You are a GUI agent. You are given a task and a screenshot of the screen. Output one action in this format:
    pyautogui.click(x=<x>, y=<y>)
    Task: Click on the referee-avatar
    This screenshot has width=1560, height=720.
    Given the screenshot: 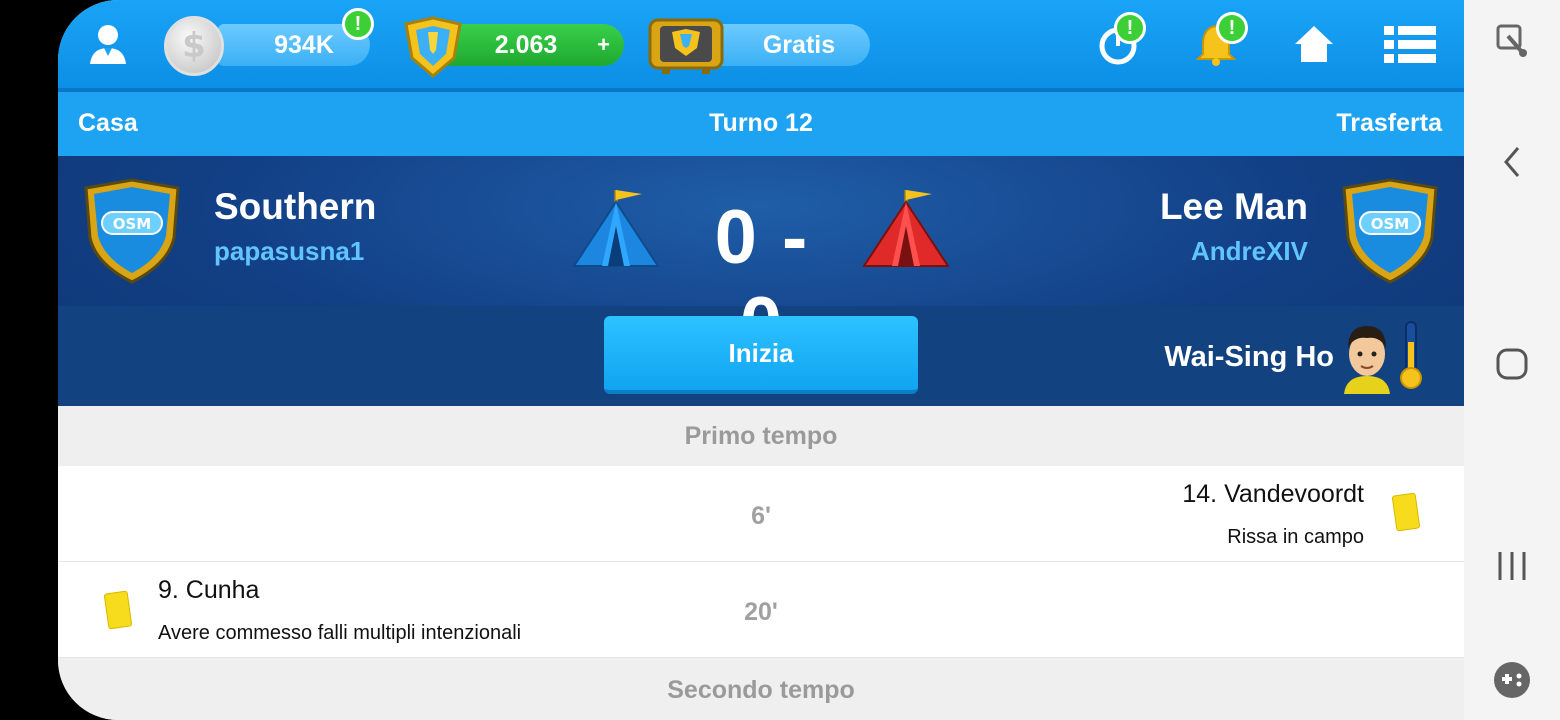 What is the action you would take?
    pyautogui.click(x=1367, y=357)
    